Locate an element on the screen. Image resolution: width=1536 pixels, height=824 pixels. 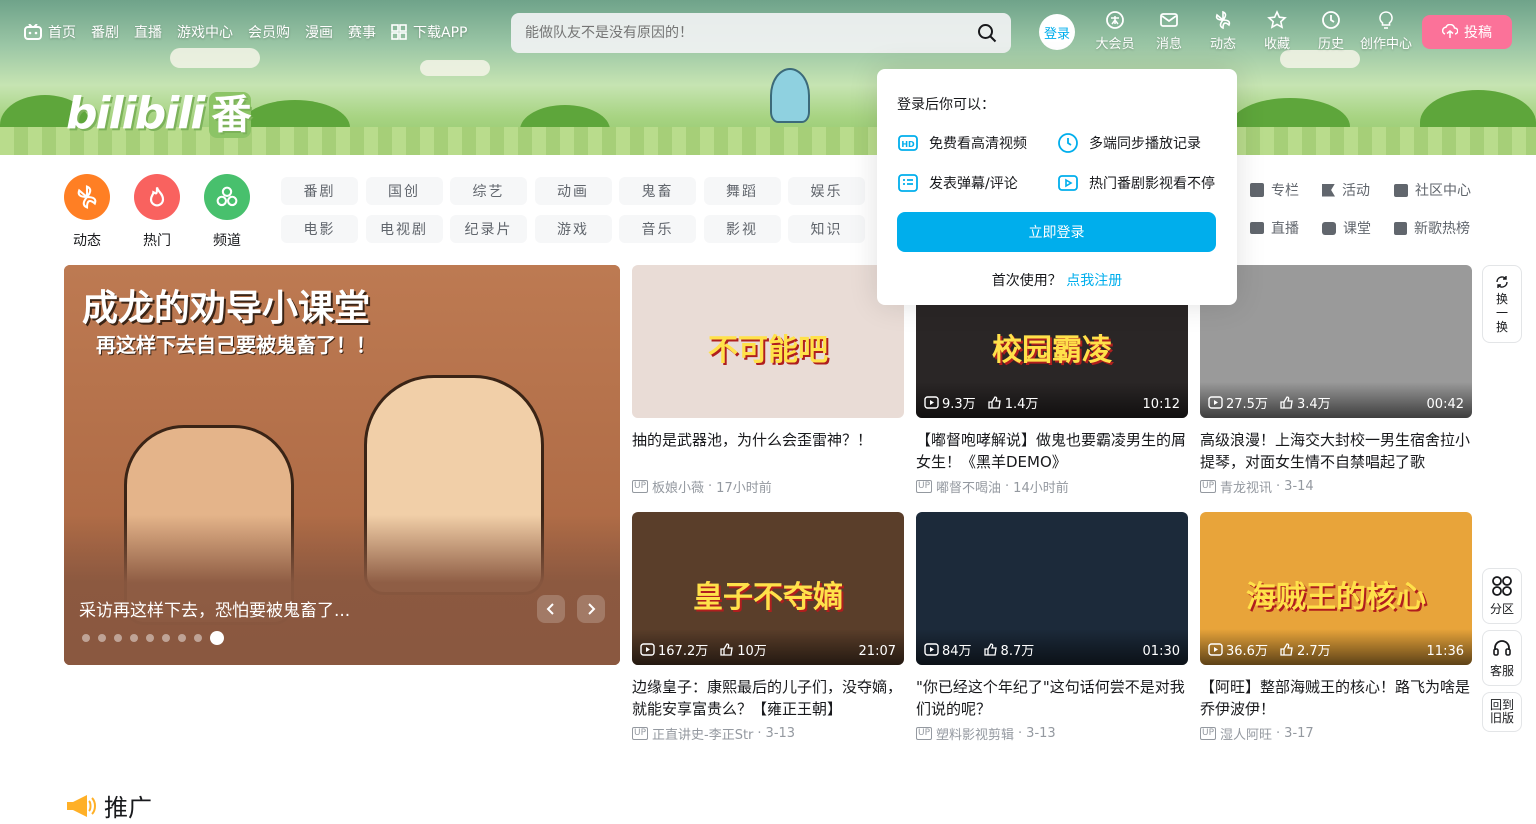
video-title: 【阿旺】整部海贼王的核心！路飞为啥是乔伊波伊！ is located at coordinates (1336, 698).